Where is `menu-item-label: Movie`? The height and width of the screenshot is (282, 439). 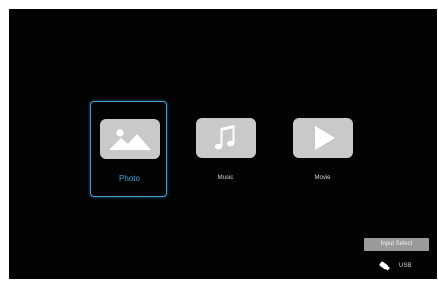
menu-item-label: Movie is located at coordinates (322, 178).